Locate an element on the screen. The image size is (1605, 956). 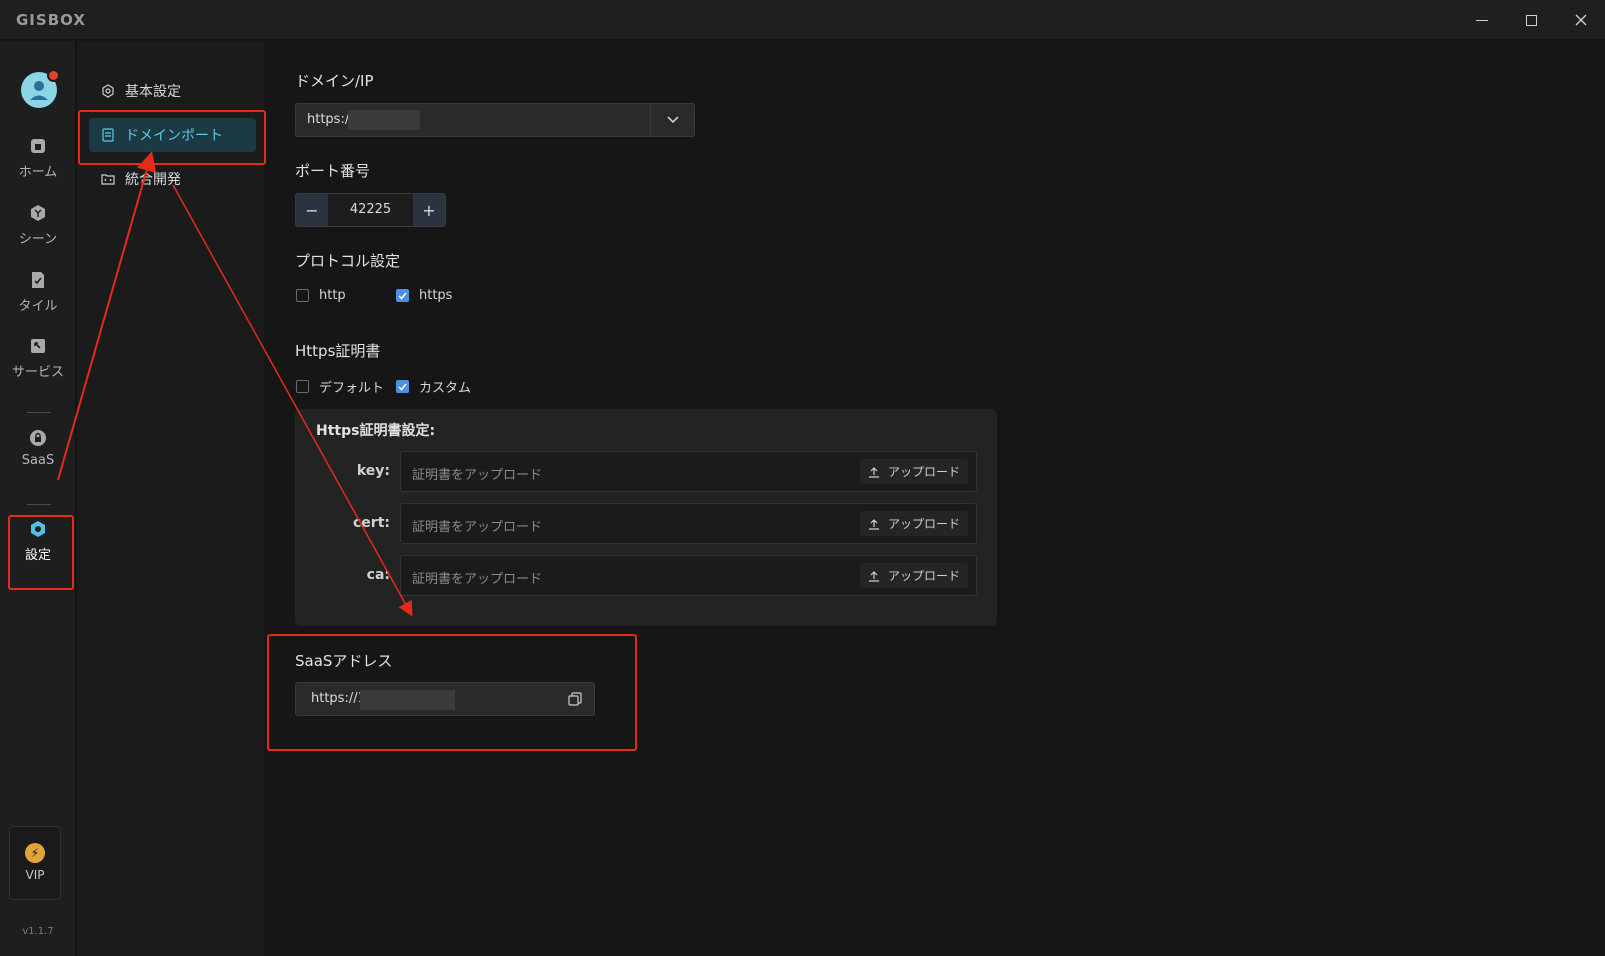
key-upload-button: アップロード is located at coordinates (913, 471).